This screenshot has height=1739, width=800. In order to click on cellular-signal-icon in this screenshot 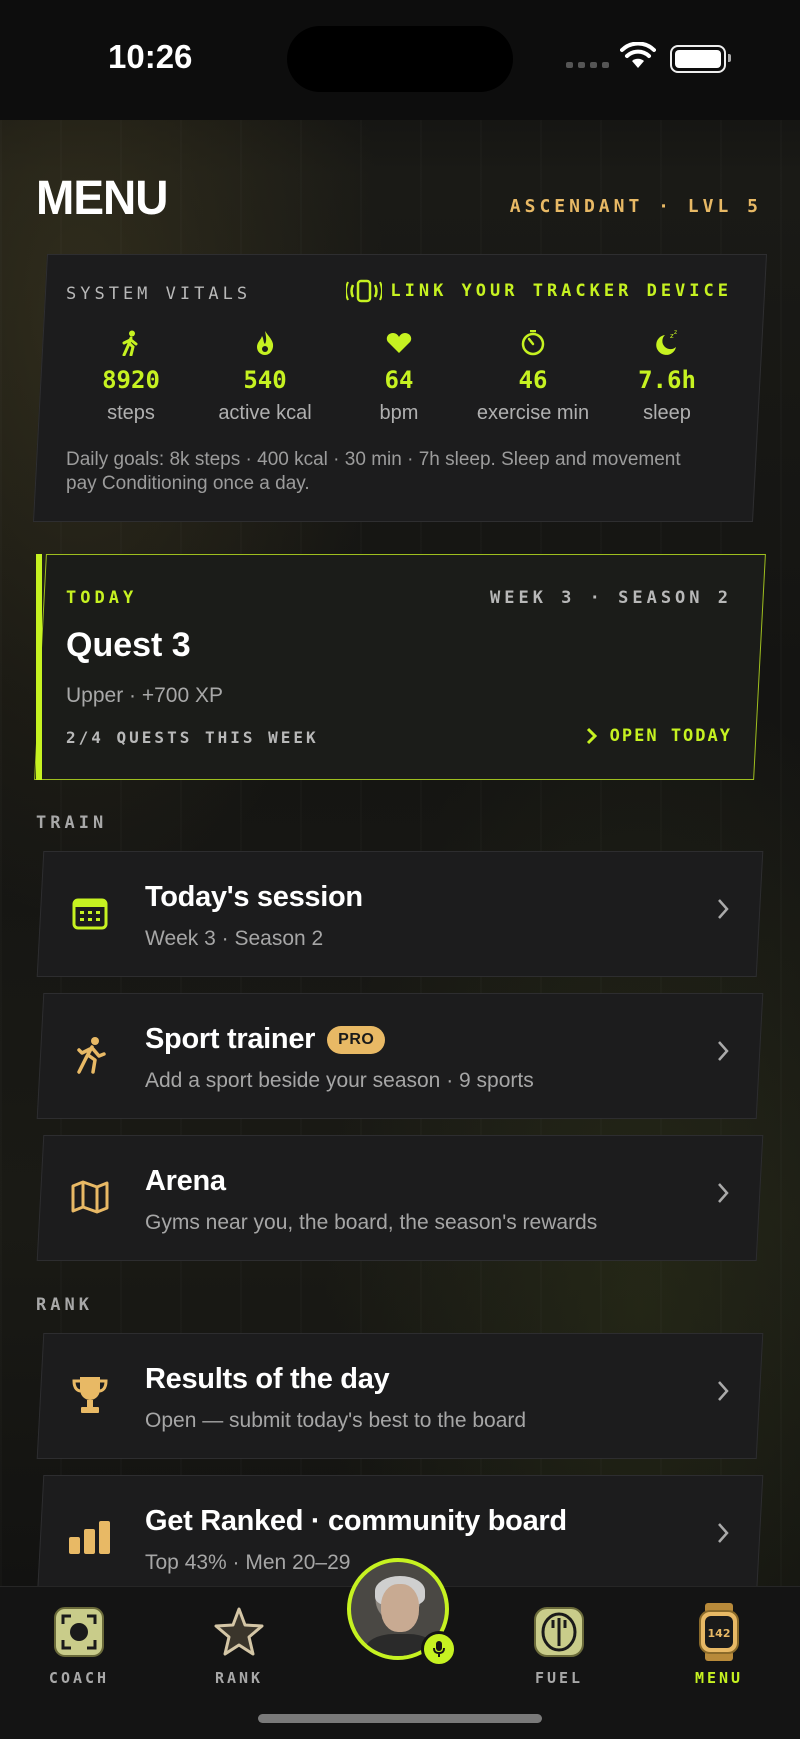, I will do `click(587, 65)`.